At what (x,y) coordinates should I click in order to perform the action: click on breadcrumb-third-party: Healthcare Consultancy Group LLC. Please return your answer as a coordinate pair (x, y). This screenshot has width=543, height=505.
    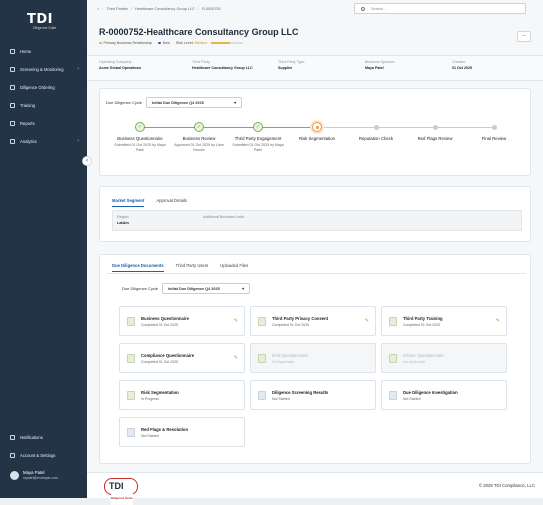
    Looking at the image, I should click on (165, 9).